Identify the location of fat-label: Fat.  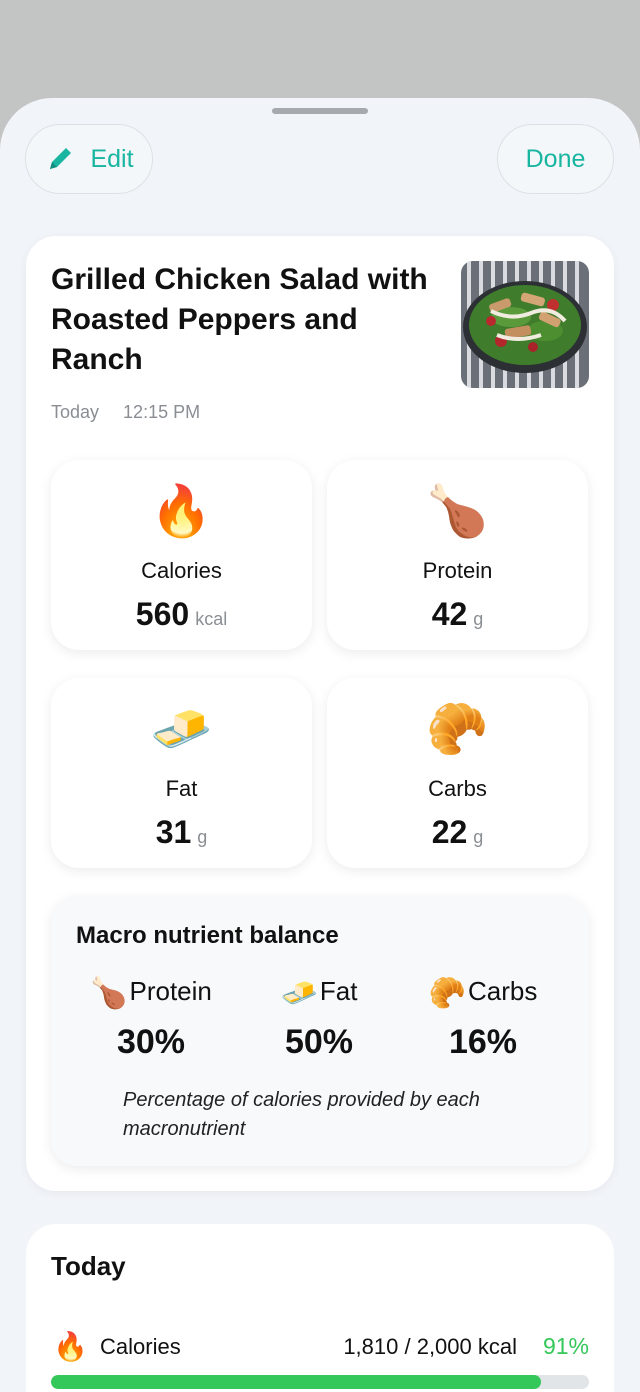
(181, 788).